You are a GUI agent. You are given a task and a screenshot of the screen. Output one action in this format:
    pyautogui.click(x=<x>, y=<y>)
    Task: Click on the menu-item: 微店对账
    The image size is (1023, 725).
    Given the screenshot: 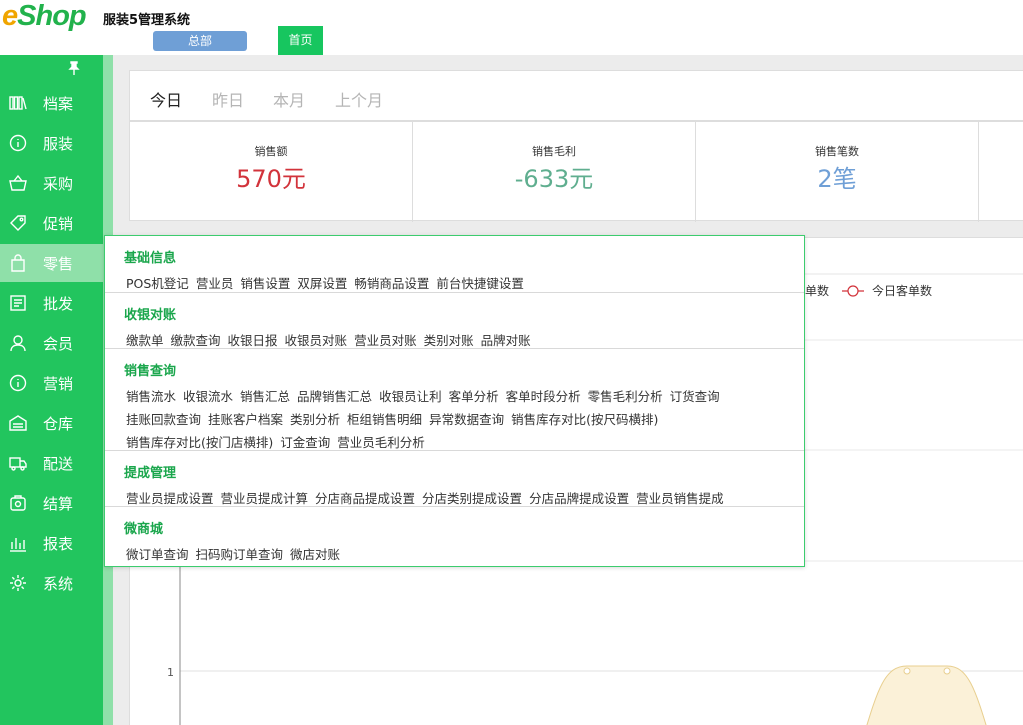 What is the action you would take?
    pyautogui.click(x=315, y=554)
    